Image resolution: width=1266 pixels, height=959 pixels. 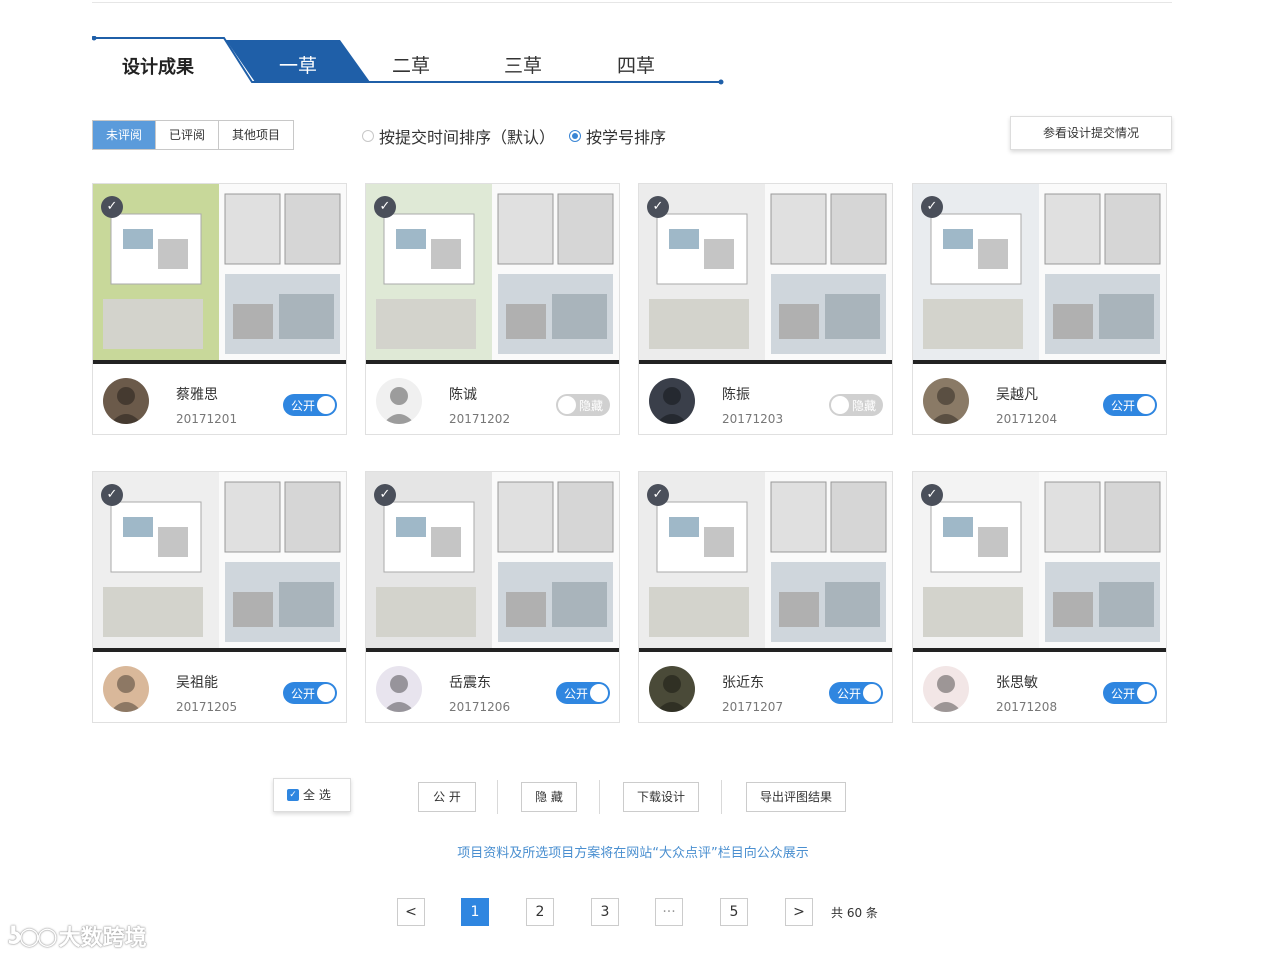 I want to click on student-id: 20171204, so click(x=1027, y=419).